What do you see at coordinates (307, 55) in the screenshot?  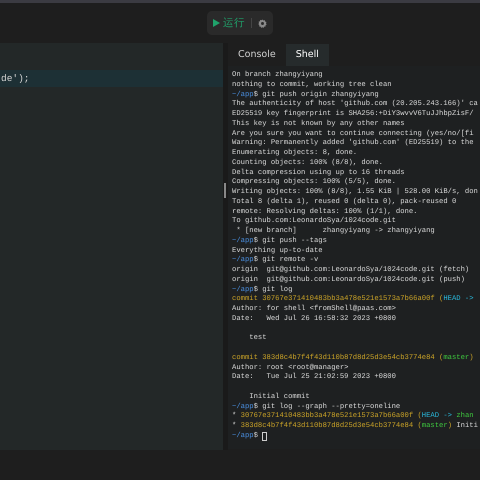 I see `panel-tab: Shell` at bounding box center [307, 55].